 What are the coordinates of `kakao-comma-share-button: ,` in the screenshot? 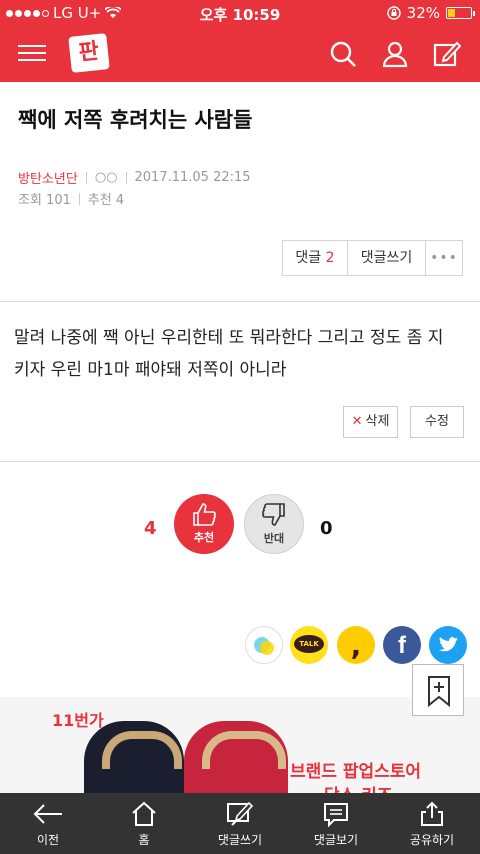 It's located at (356, 645).